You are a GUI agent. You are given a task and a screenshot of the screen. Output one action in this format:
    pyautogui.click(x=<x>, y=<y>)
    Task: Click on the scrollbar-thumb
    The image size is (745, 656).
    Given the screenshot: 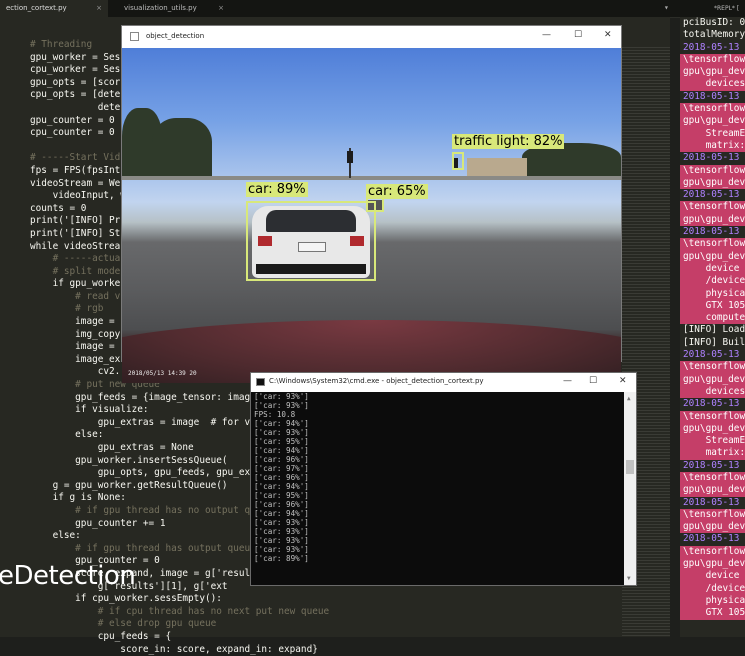 What is the action you would take?
    pyautogui.click(x=630, y=467)
    